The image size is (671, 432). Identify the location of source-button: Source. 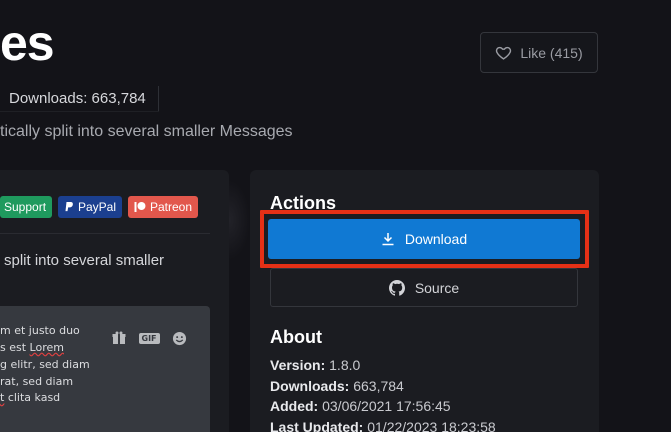
(424, 287).